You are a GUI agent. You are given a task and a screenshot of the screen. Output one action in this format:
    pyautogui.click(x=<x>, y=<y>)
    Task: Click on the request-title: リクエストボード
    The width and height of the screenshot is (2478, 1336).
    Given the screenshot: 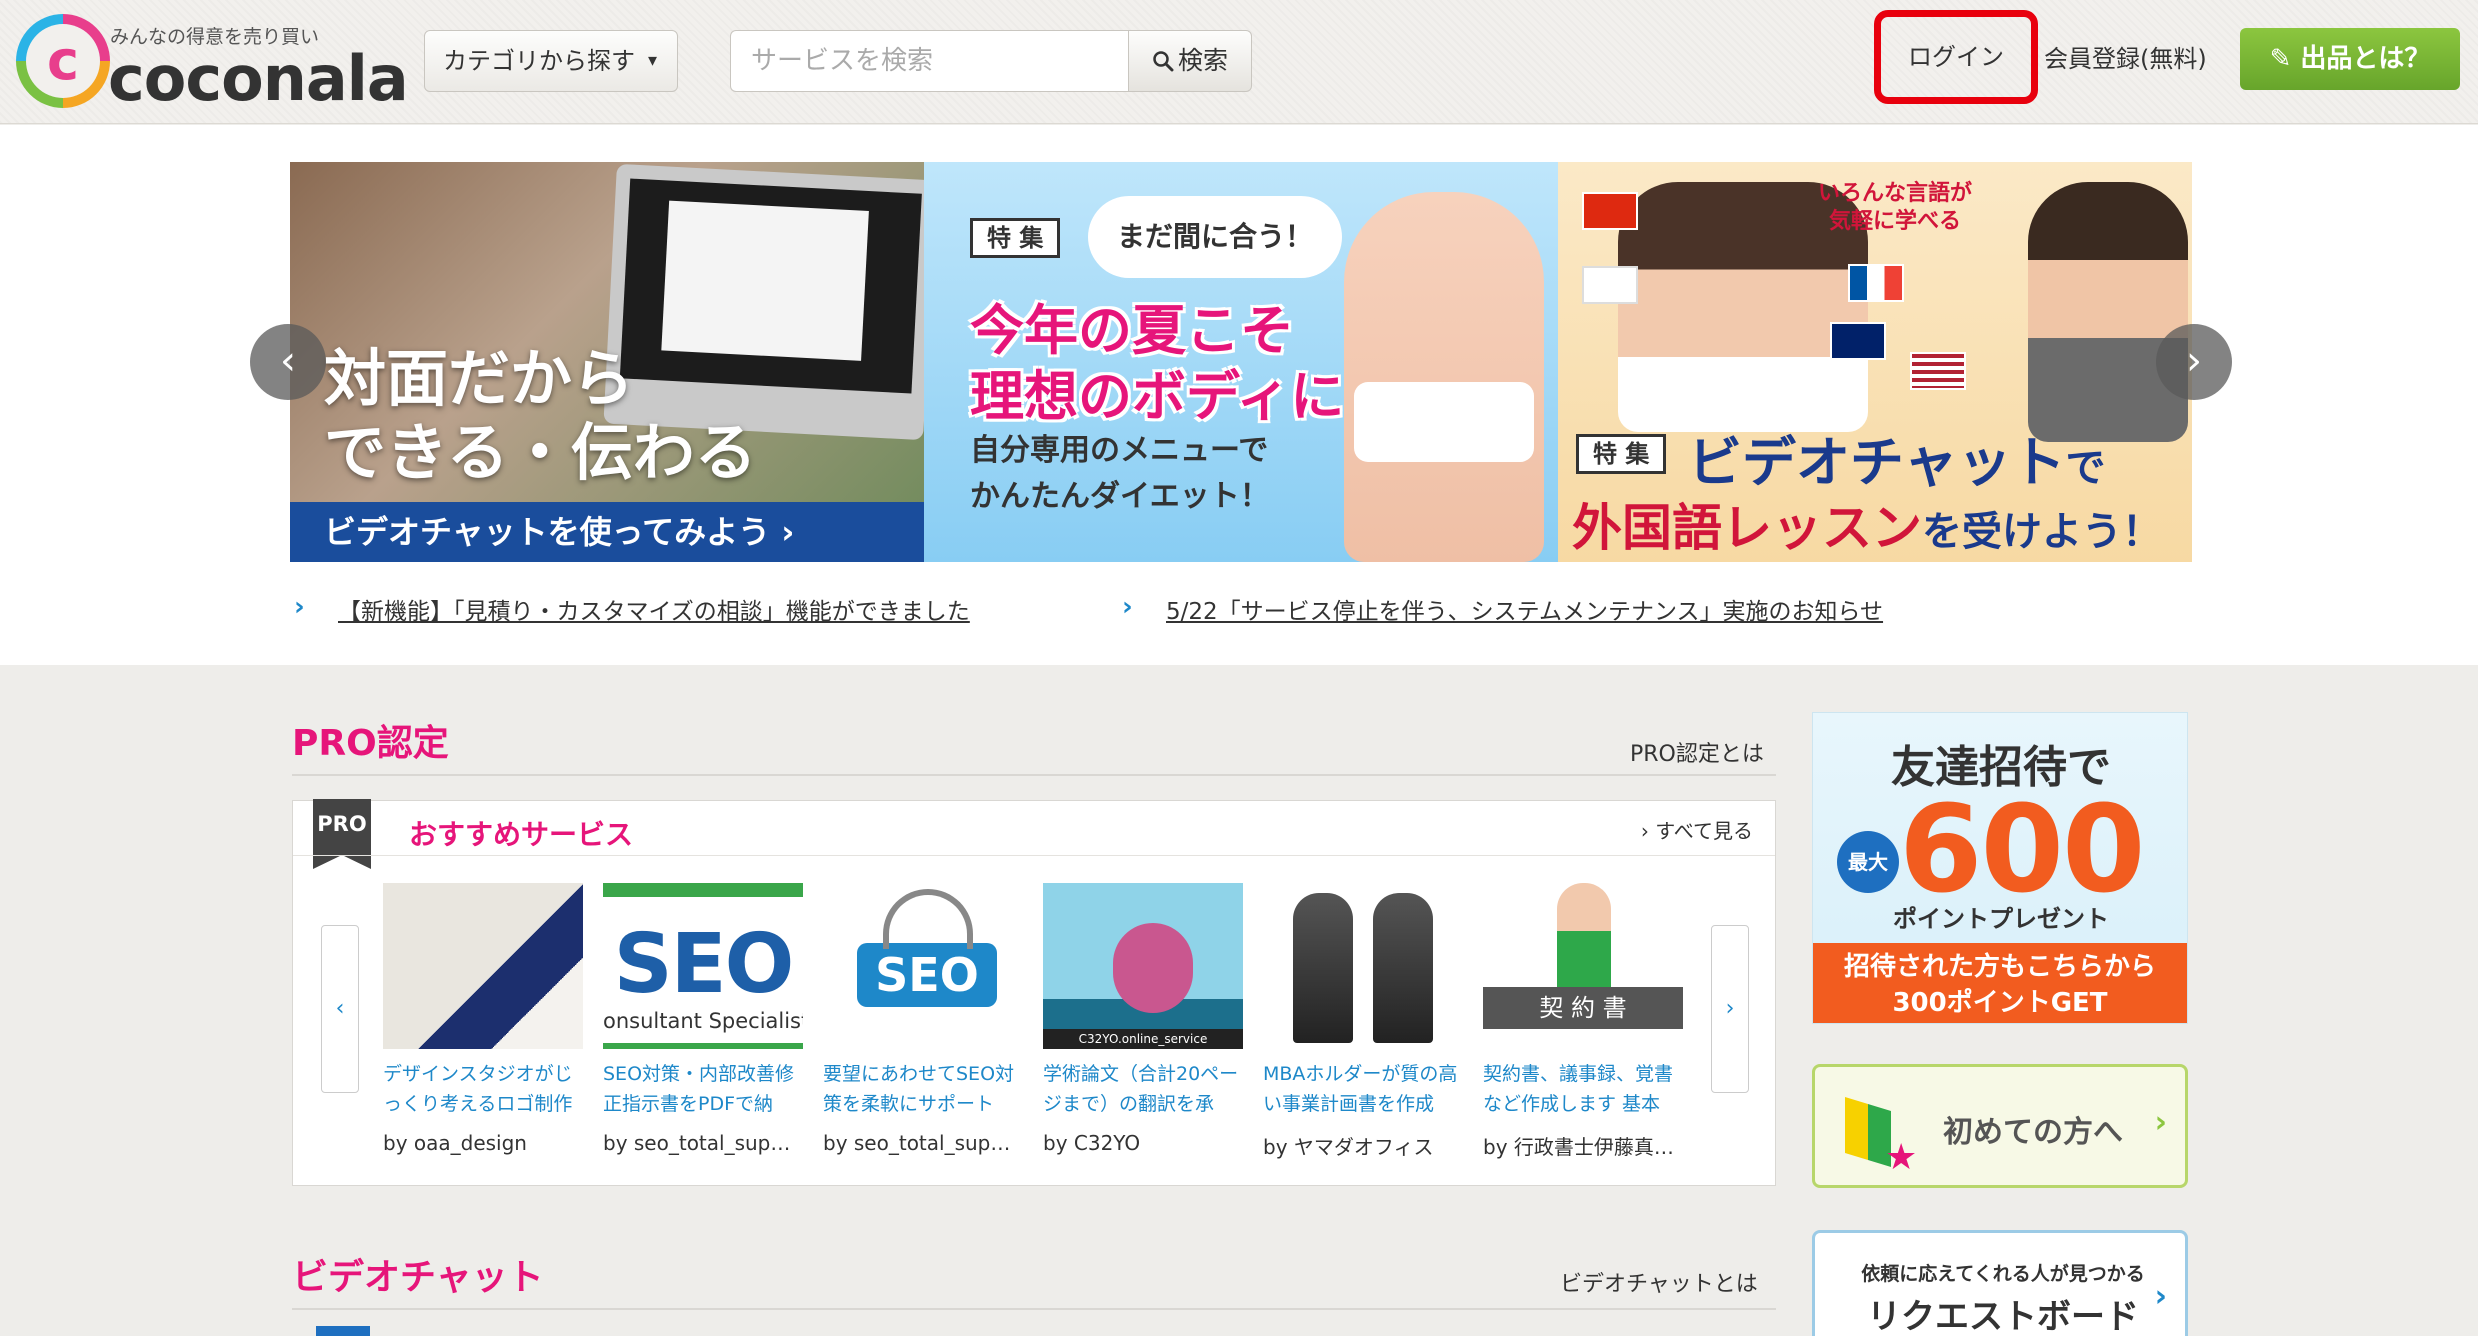 What is the action you would take?
    pyautogui.click(x=2003, y=1316)
    